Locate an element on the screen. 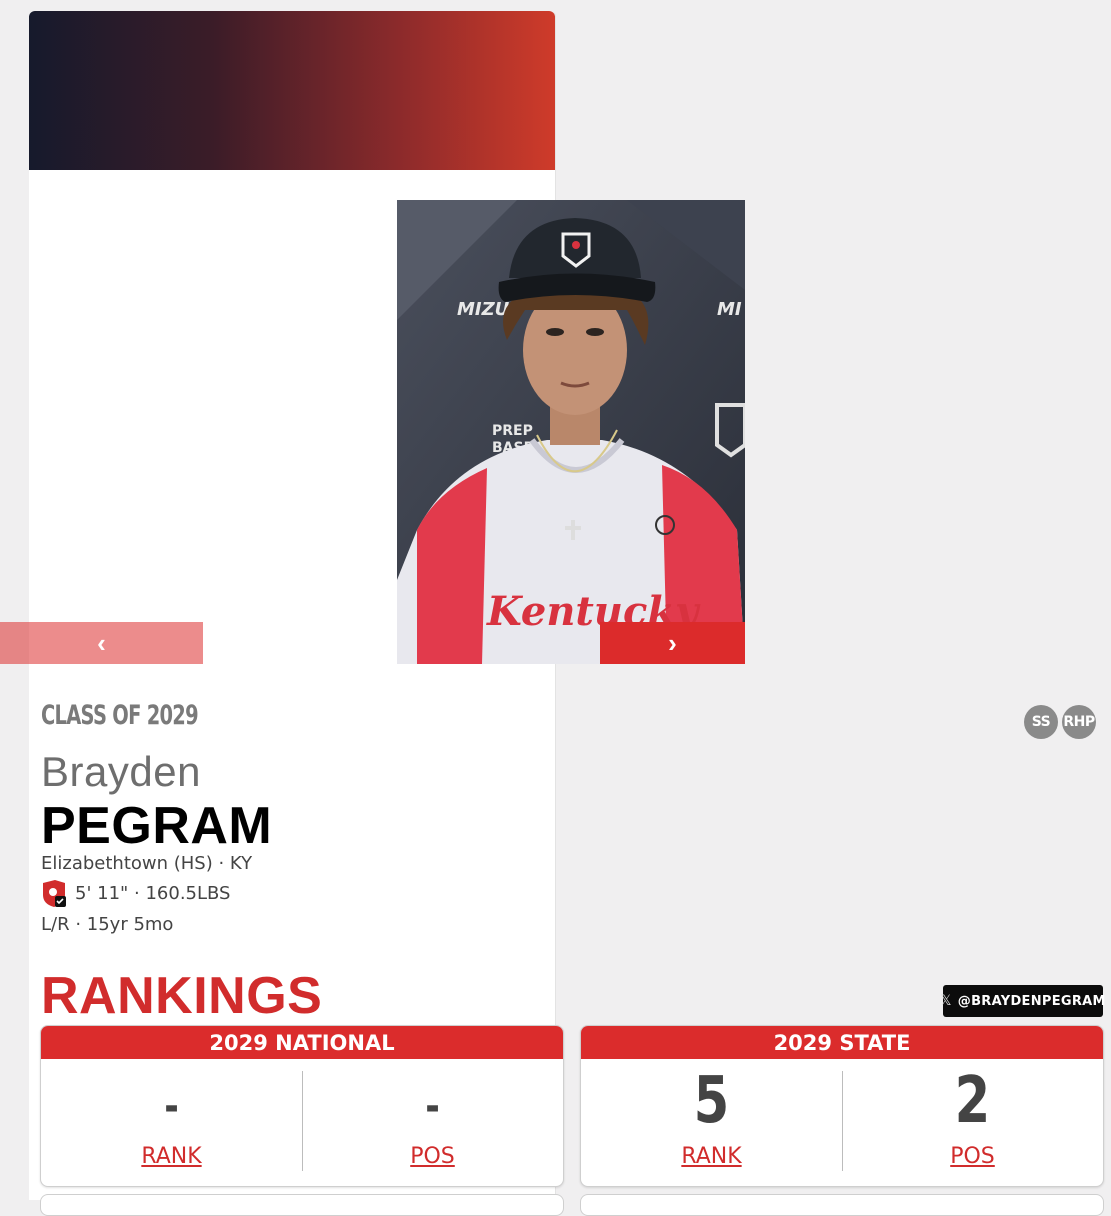  chevron-right-icon: › is located at coordinates (672, 642).